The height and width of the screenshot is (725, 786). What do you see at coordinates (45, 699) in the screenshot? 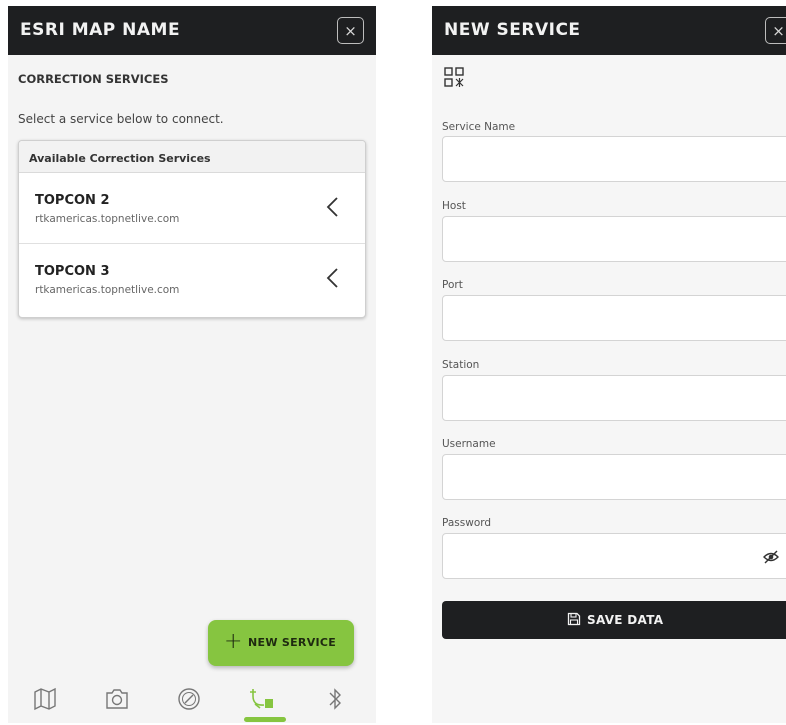
I see `map-icon` at bounding box center [45, 699].